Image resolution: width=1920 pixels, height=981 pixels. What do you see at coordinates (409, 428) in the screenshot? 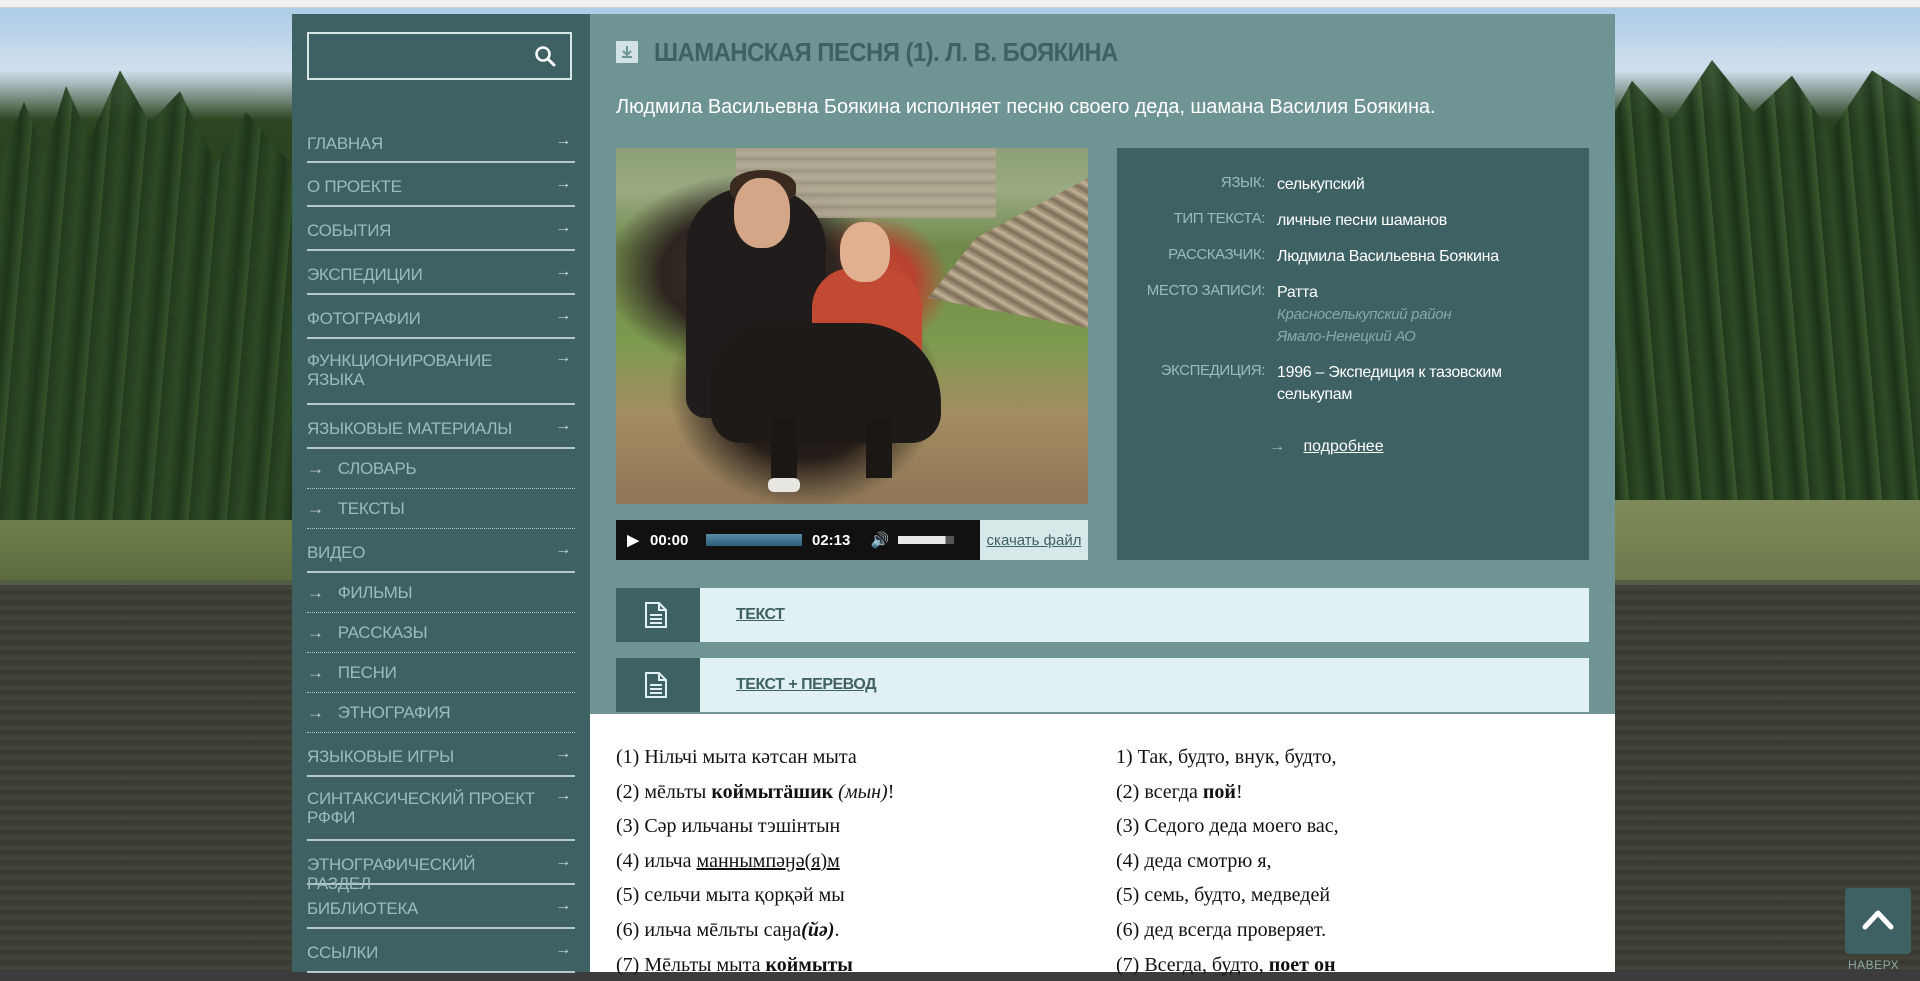
I see `sidebar-item-label: ЯЗЫКОВЫЕ МАТЕРИАЛЫ` at bounding box center [409, 428].